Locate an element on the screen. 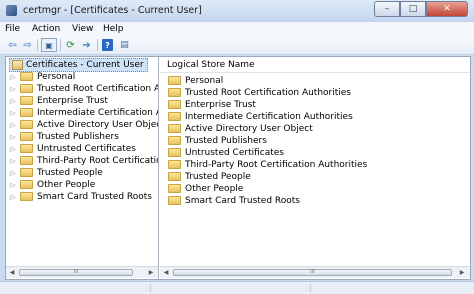  list-item-label: Smart Card Trusted Roots is located at coordinates (242, 200).